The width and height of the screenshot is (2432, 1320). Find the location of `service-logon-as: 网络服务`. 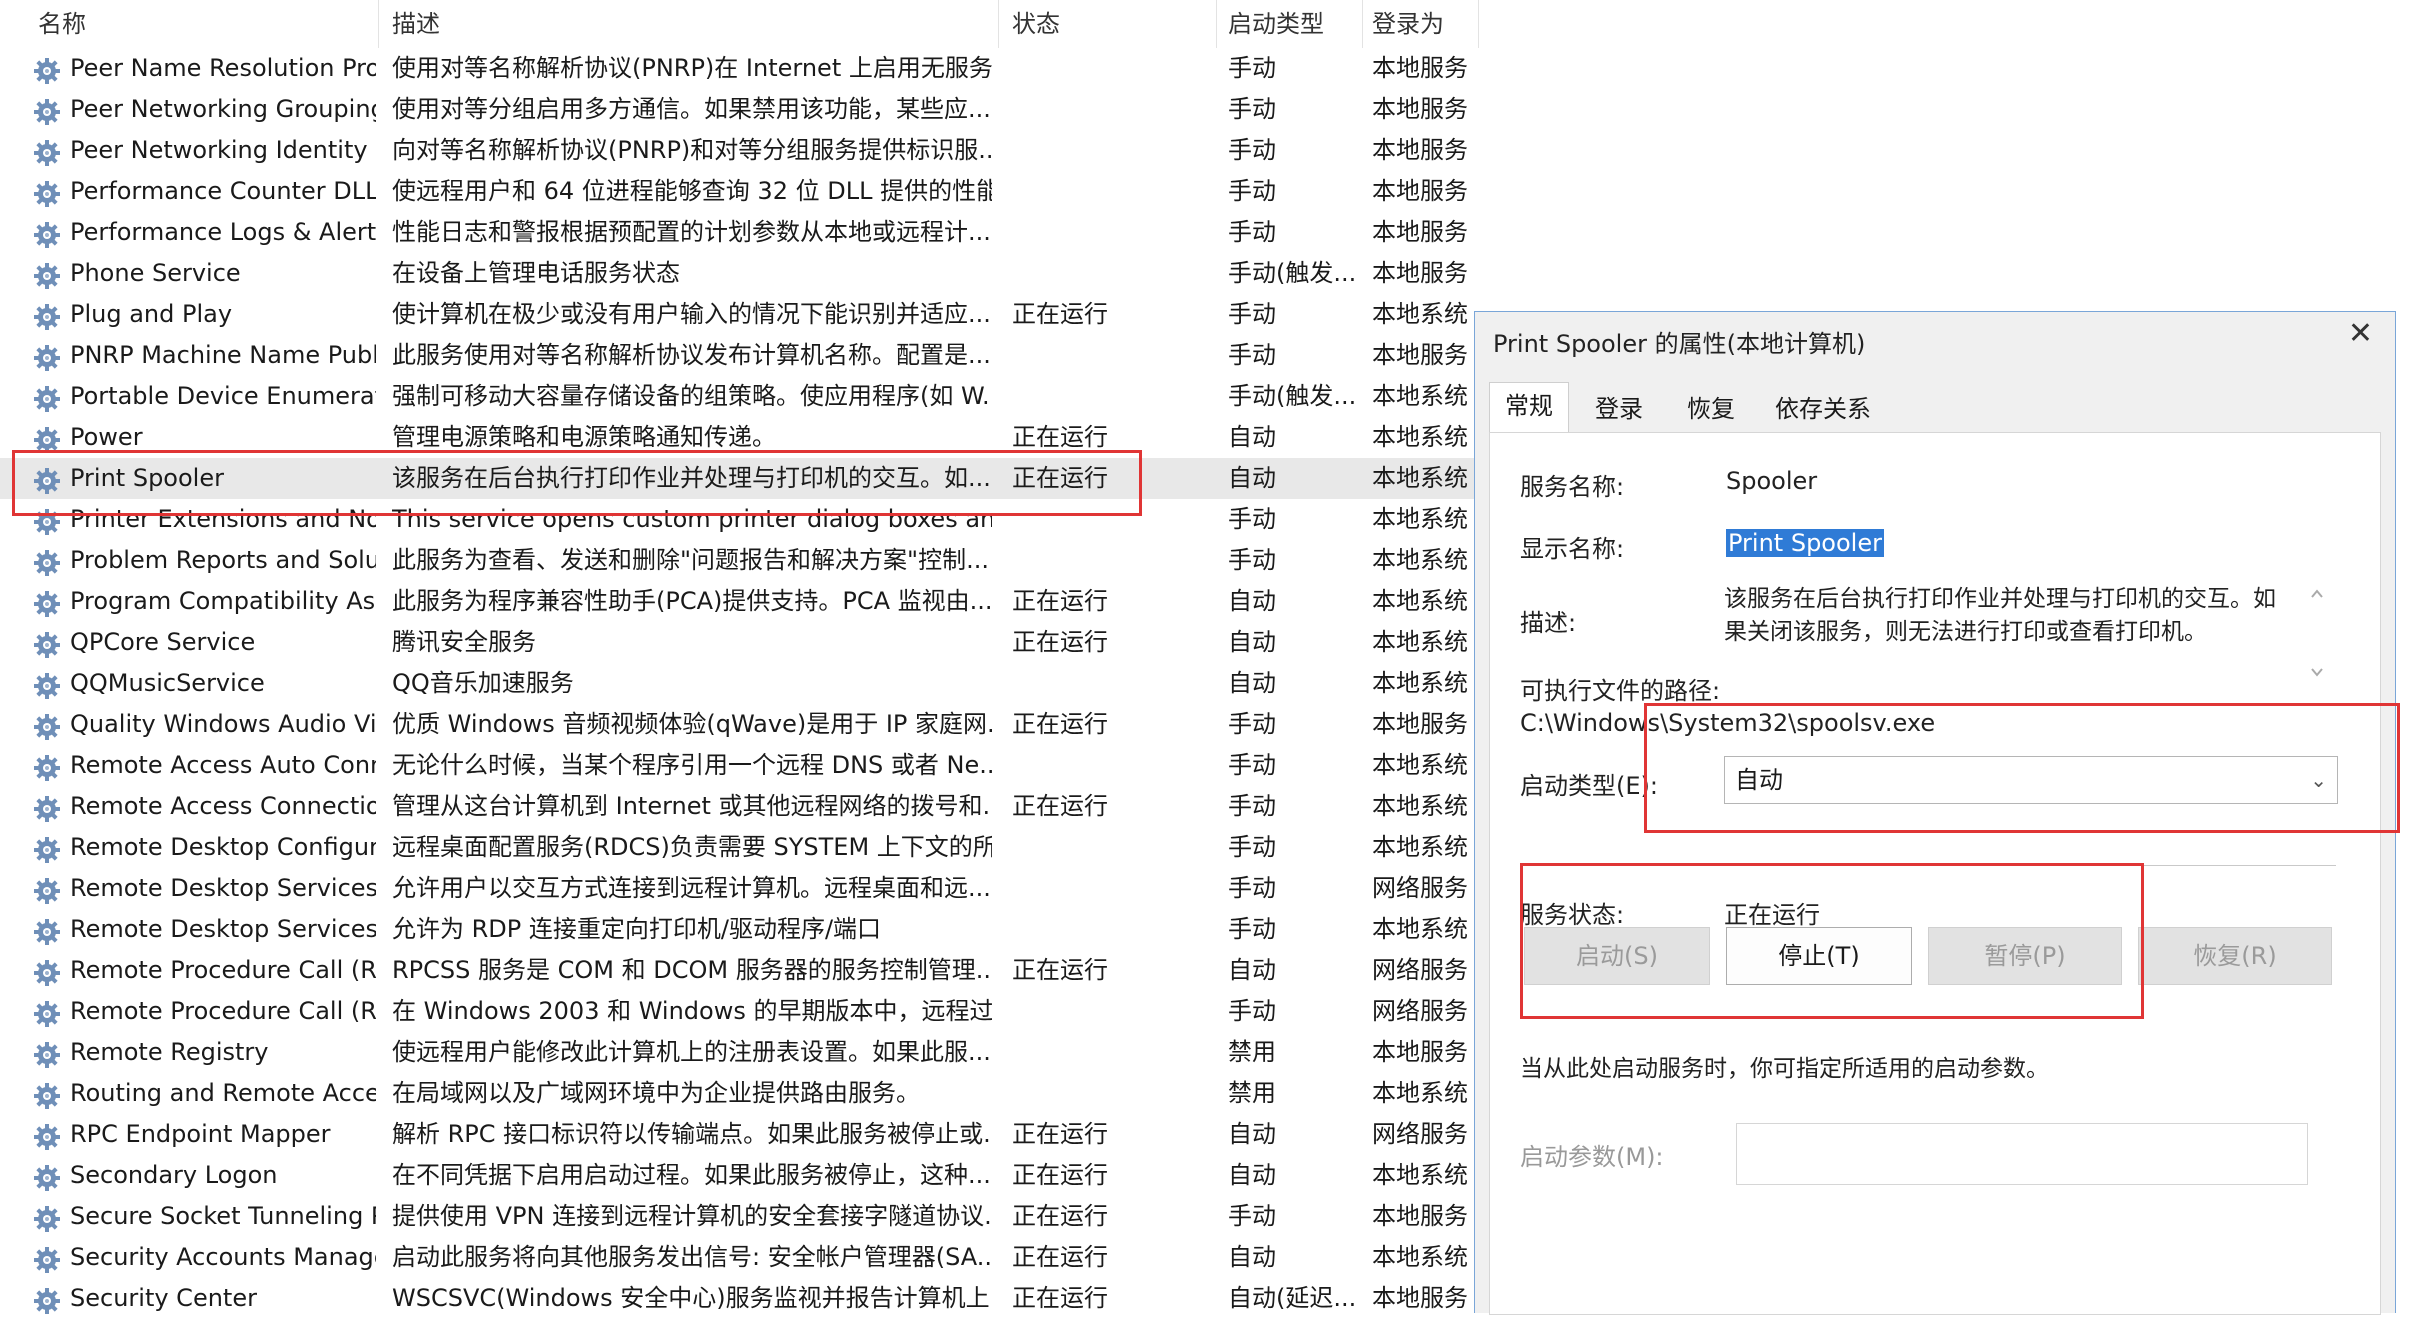

service-logon-as: 网络服务 is located at coordinates (1420, 1134).